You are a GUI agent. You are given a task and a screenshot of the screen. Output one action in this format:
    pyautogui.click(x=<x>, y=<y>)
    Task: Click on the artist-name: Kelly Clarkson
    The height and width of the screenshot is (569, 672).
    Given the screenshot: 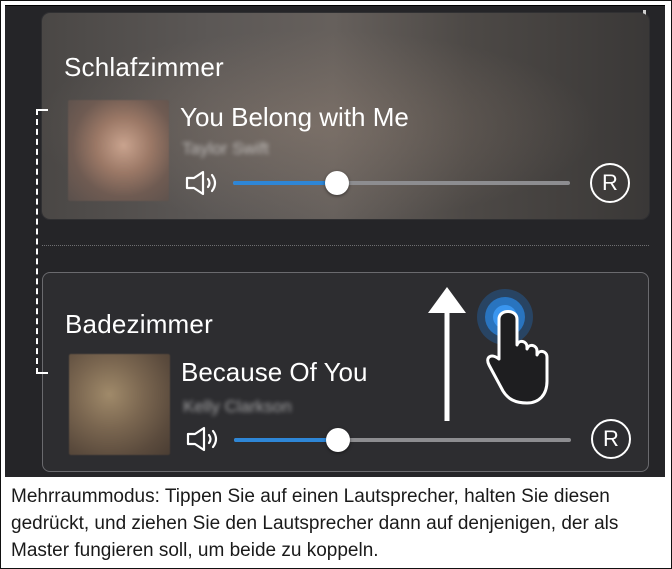 What is the action you would take?
    pyautogui.click(x=237, y=406)
    